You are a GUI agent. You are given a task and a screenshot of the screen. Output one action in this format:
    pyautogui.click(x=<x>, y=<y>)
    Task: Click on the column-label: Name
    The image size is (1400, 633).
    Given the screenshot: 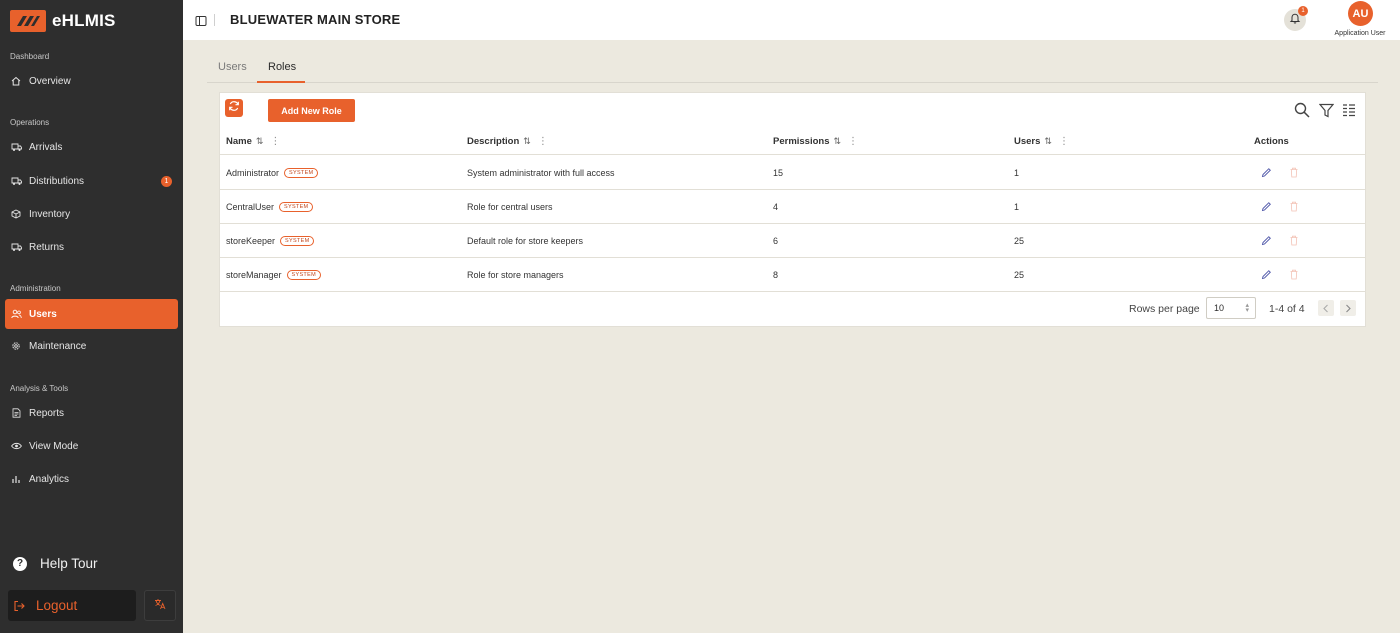 What is the action you would take?
    pyautogui.click(x=239, y=141)
    